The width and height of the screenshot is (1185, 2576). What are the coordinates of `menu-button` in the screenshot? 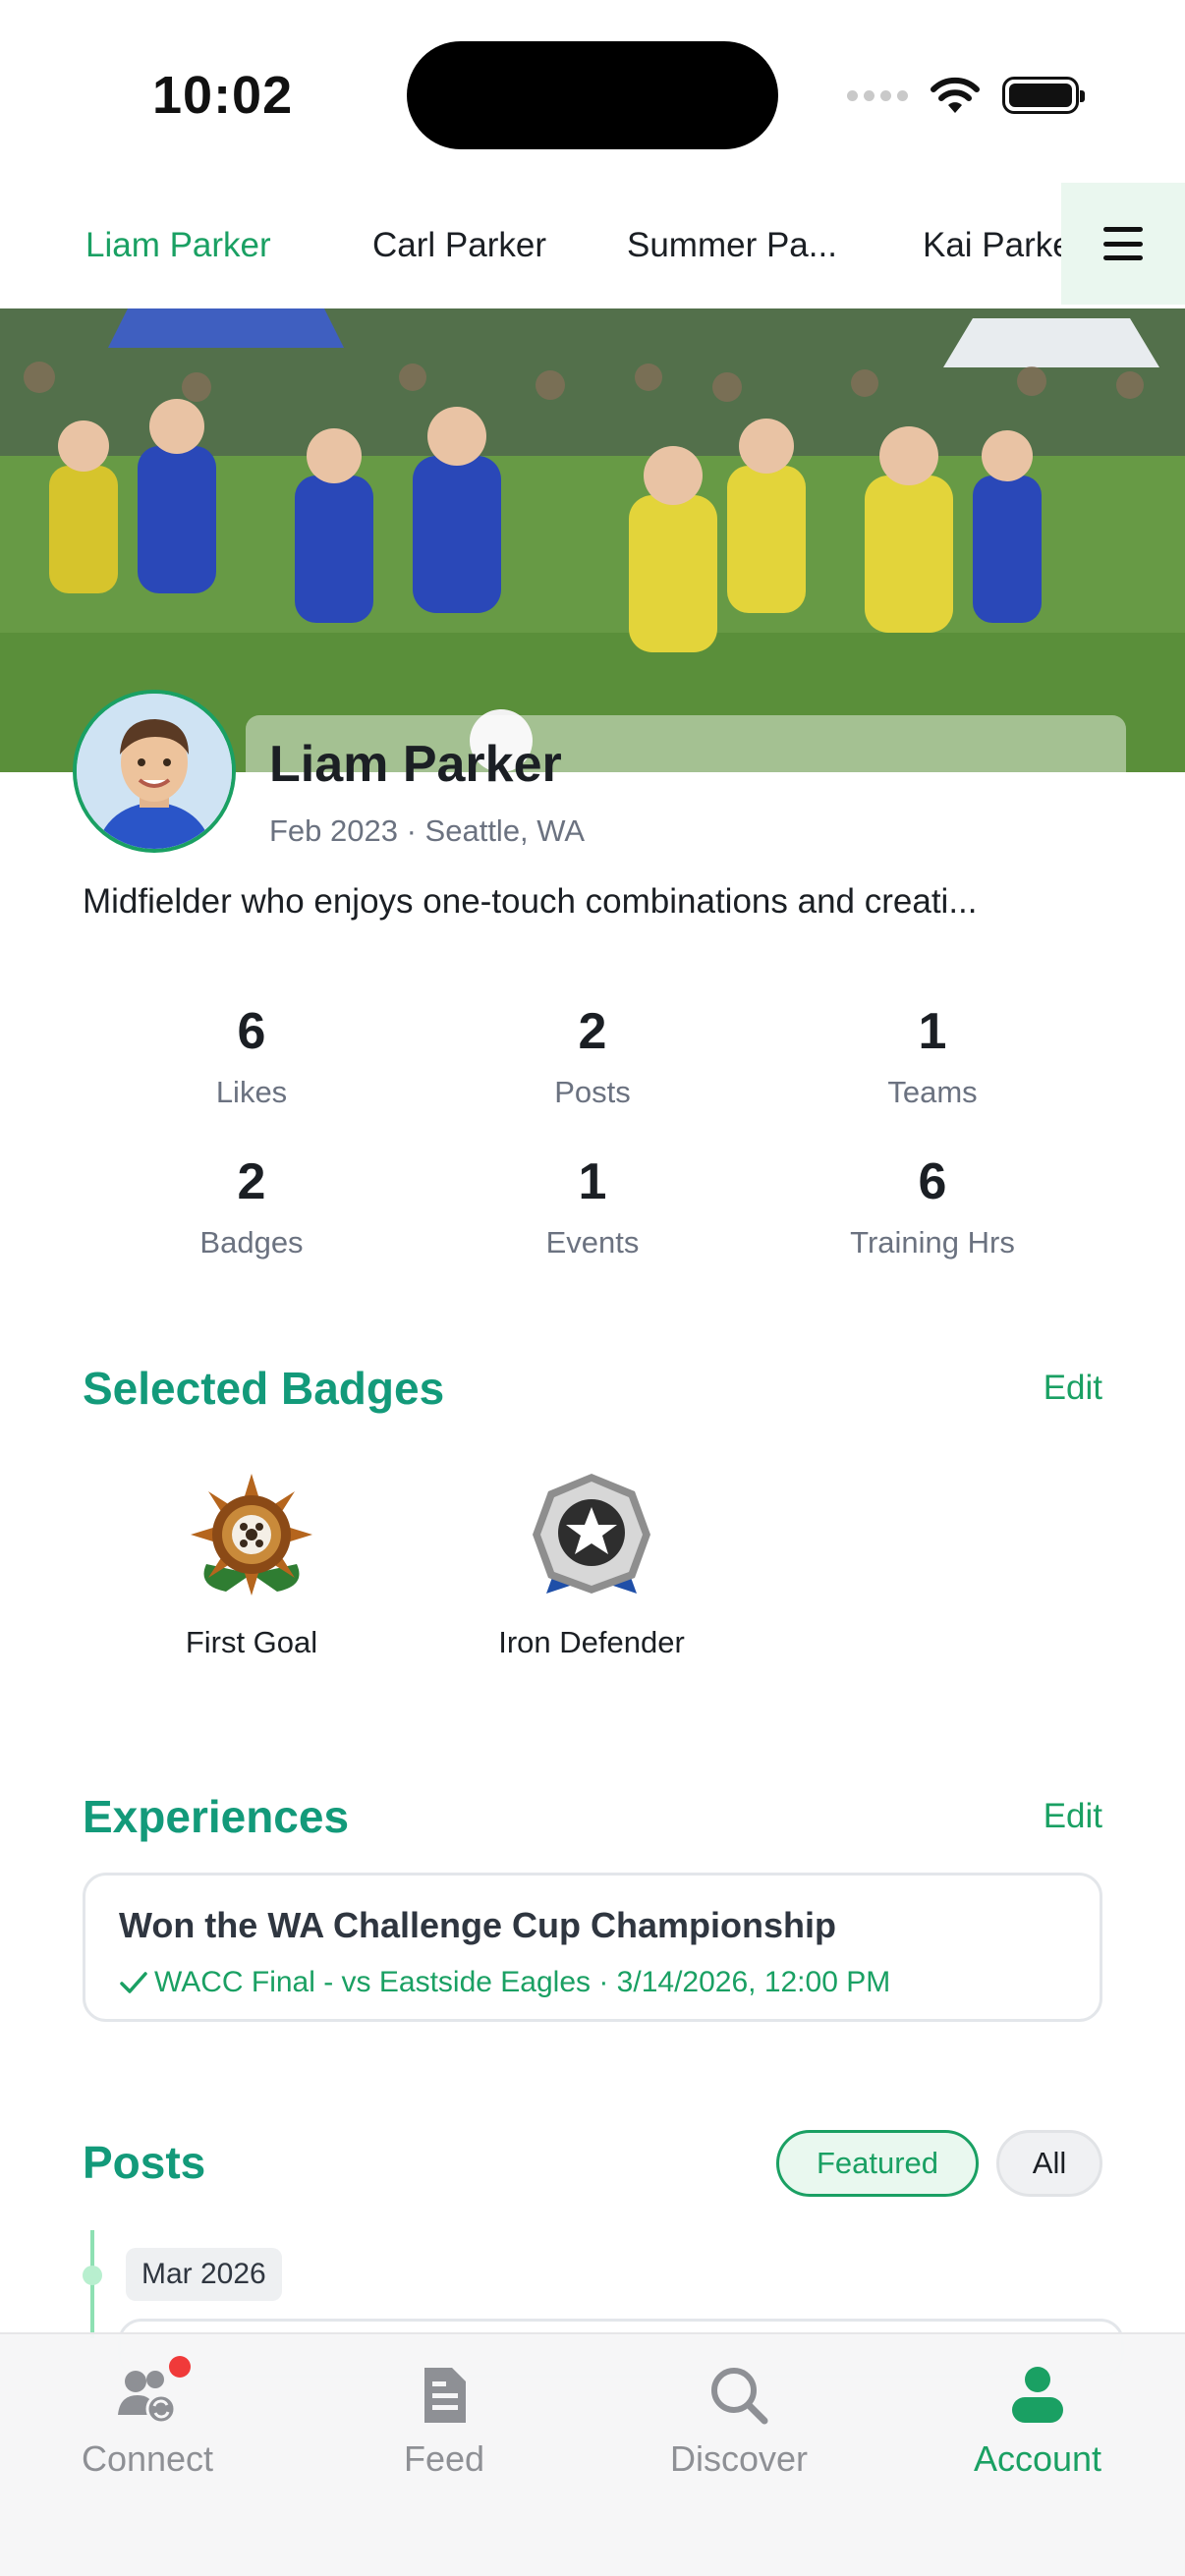 It's located at (1123, 244).